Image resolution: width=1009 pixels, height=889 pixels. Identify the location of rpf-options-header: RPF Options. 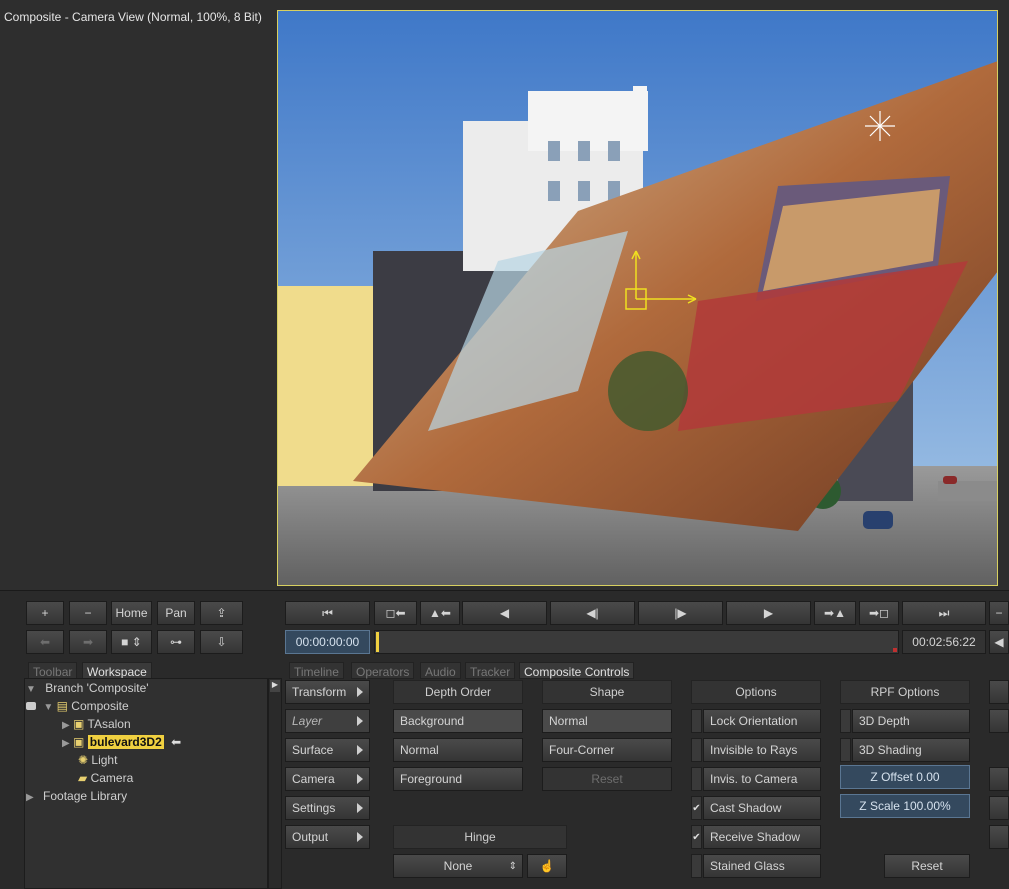
(905, 692).